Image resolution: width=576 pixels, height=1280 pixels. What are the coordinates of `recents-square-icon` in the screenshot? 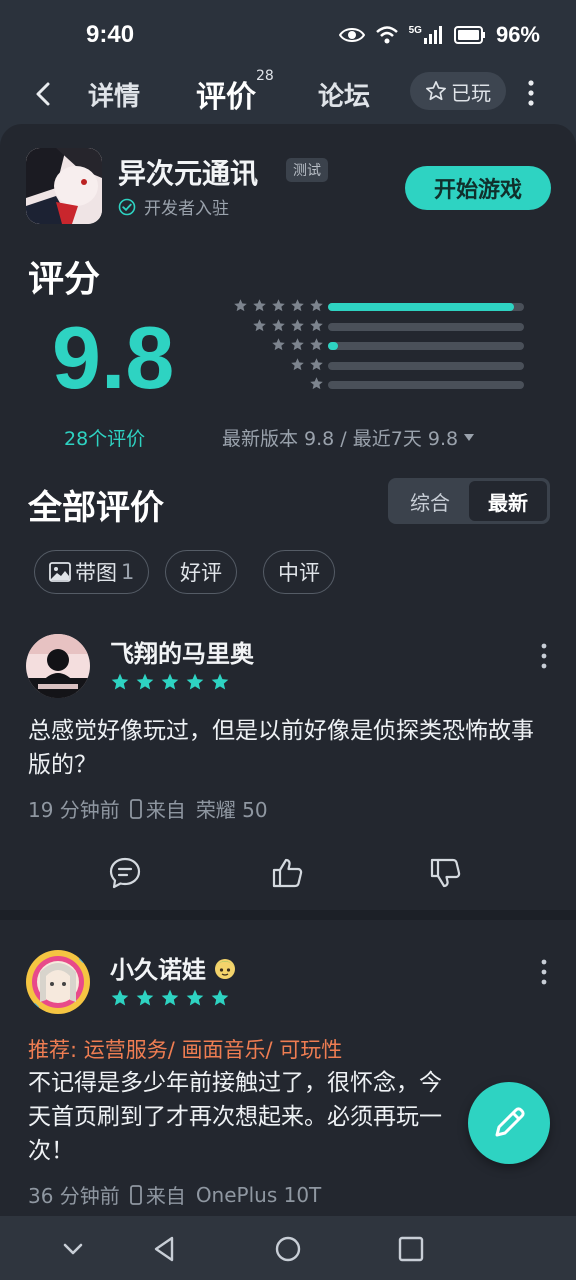 It's located at (411, 1249).